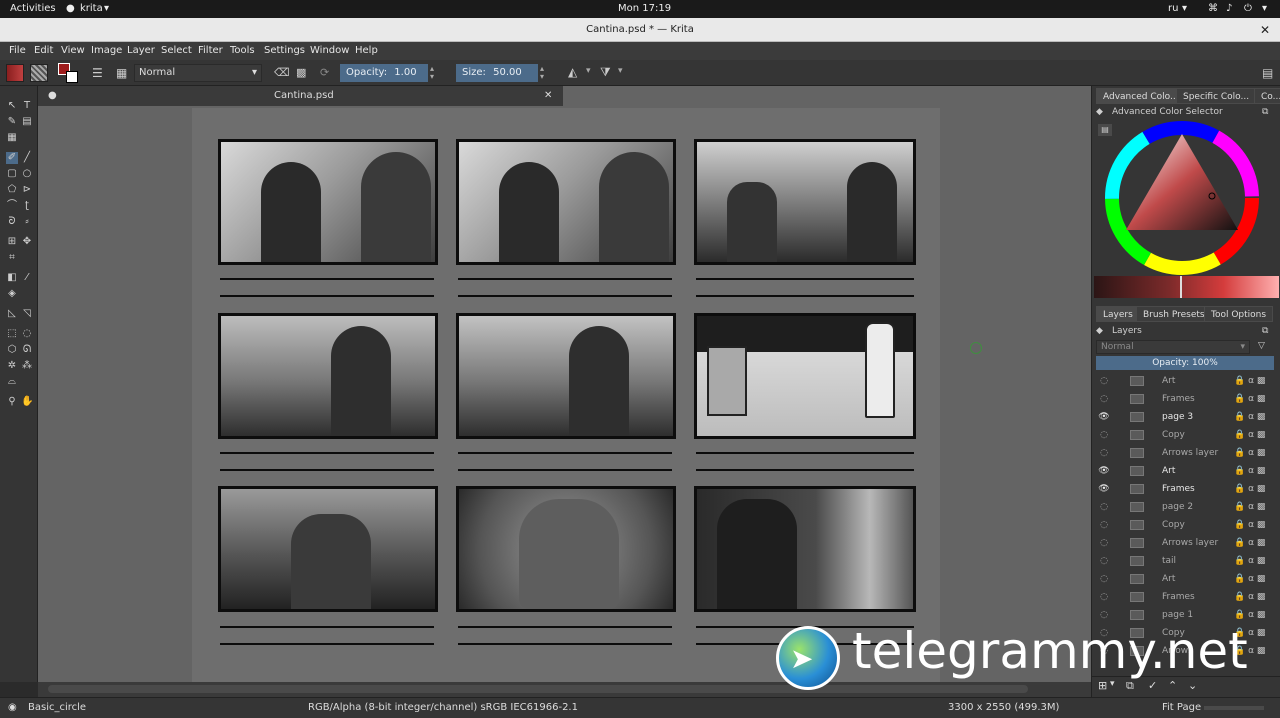 This screenshot has height=718, width=1280. Describe the element at coordinates (300, 96) in the screenshot. I see `document-tab: ● Cantina.psd ✕` at that location.